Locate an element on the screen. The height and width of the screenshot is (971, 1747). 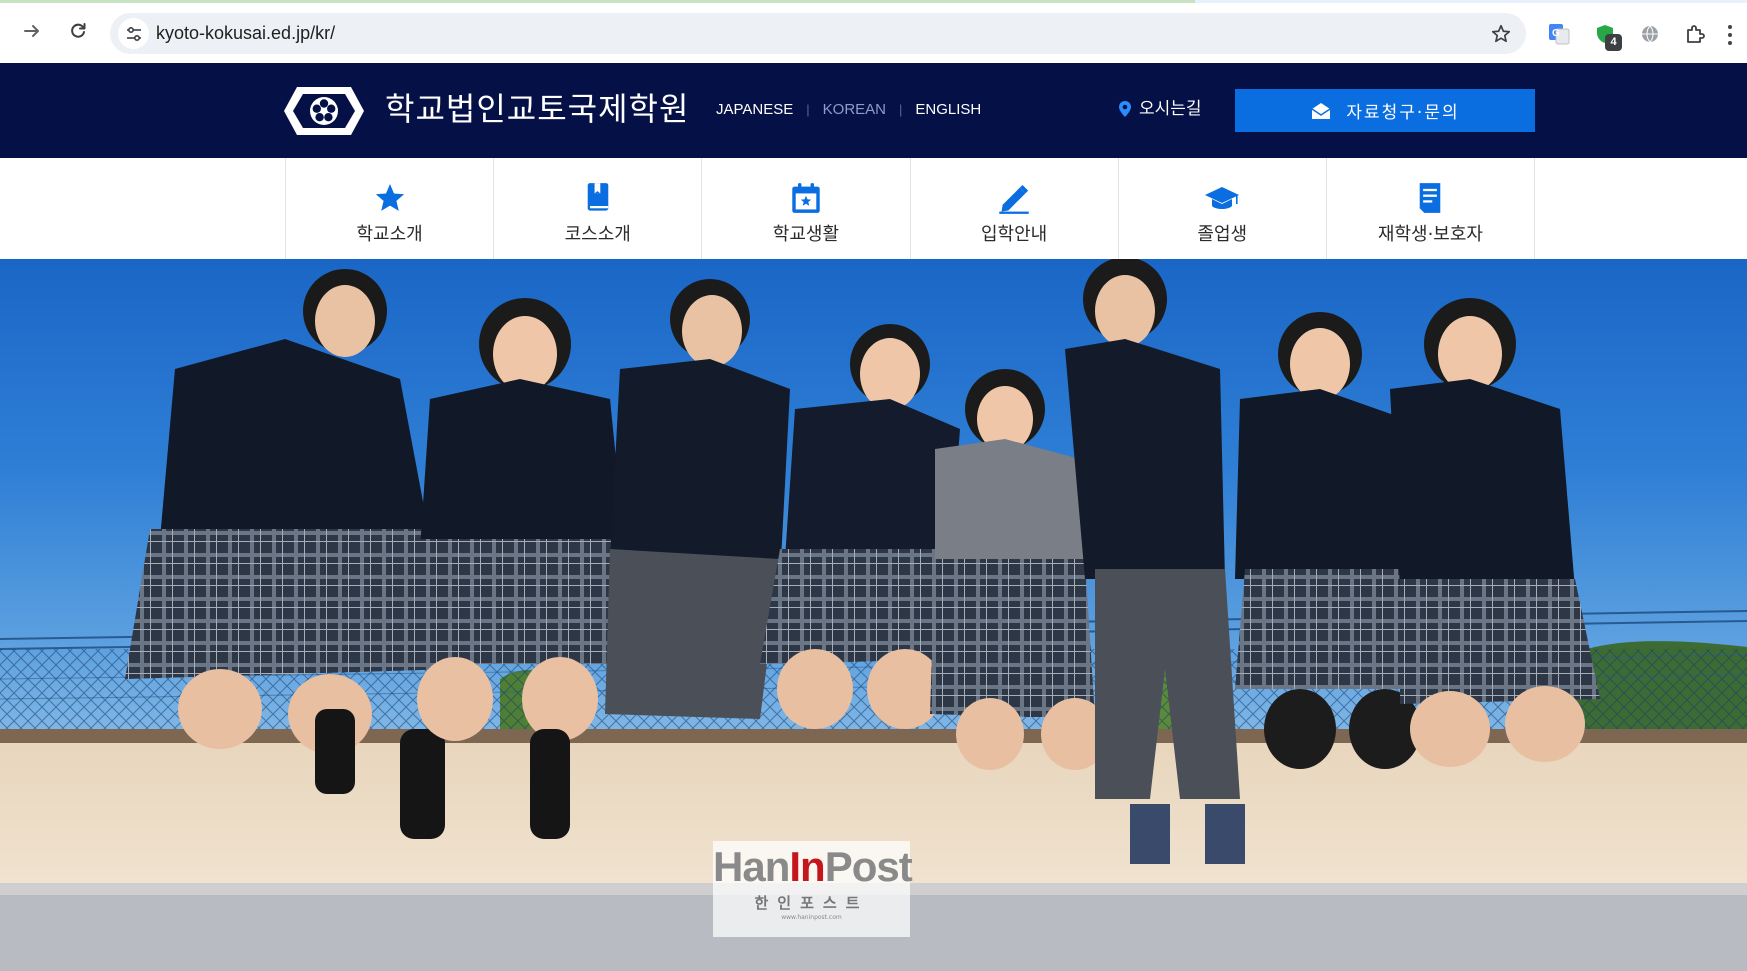
reload-icon is located at coordinates (78, 30).